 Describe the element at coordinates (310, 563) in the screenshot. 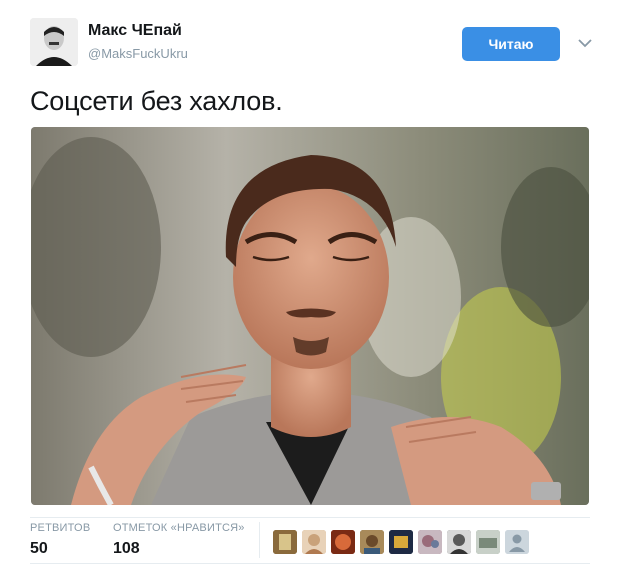

I see `stats-divider-bottom` at that location.